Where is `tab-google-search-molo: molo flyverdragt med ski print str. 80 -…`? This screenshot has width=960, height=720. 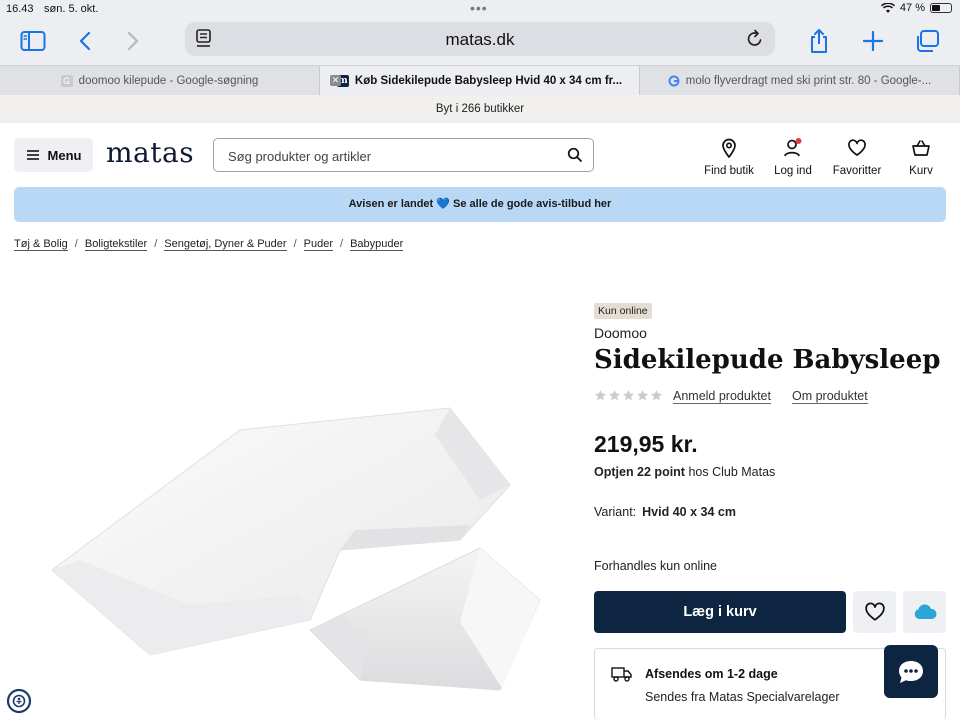
tab-google-search-molo: molo flyverdragt med ski print str. 80 -… is located at coordinates (800, 80).